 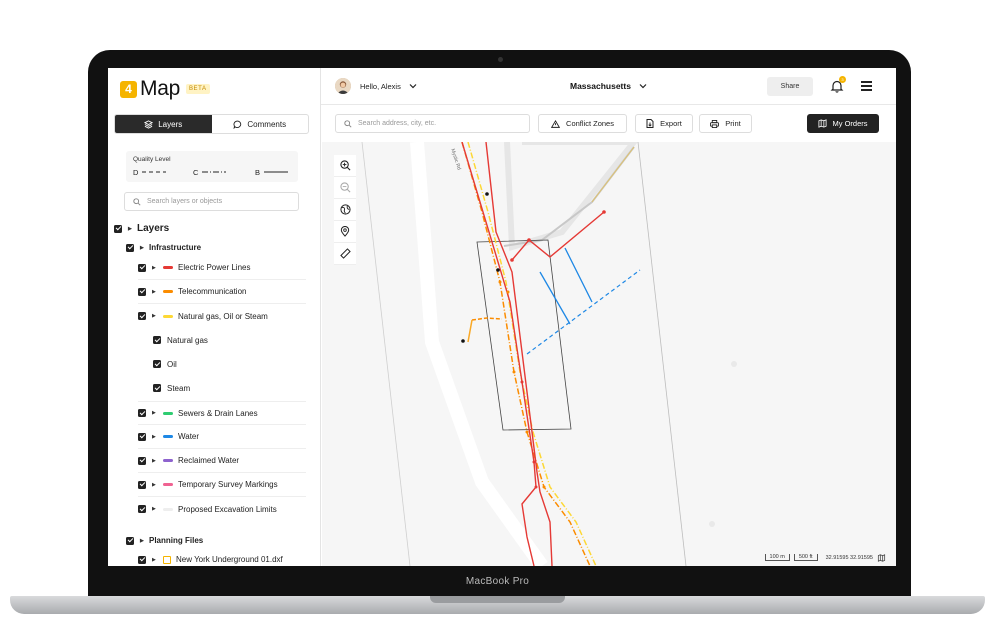 I want to click on map-controls, so click(x=345, y=210).